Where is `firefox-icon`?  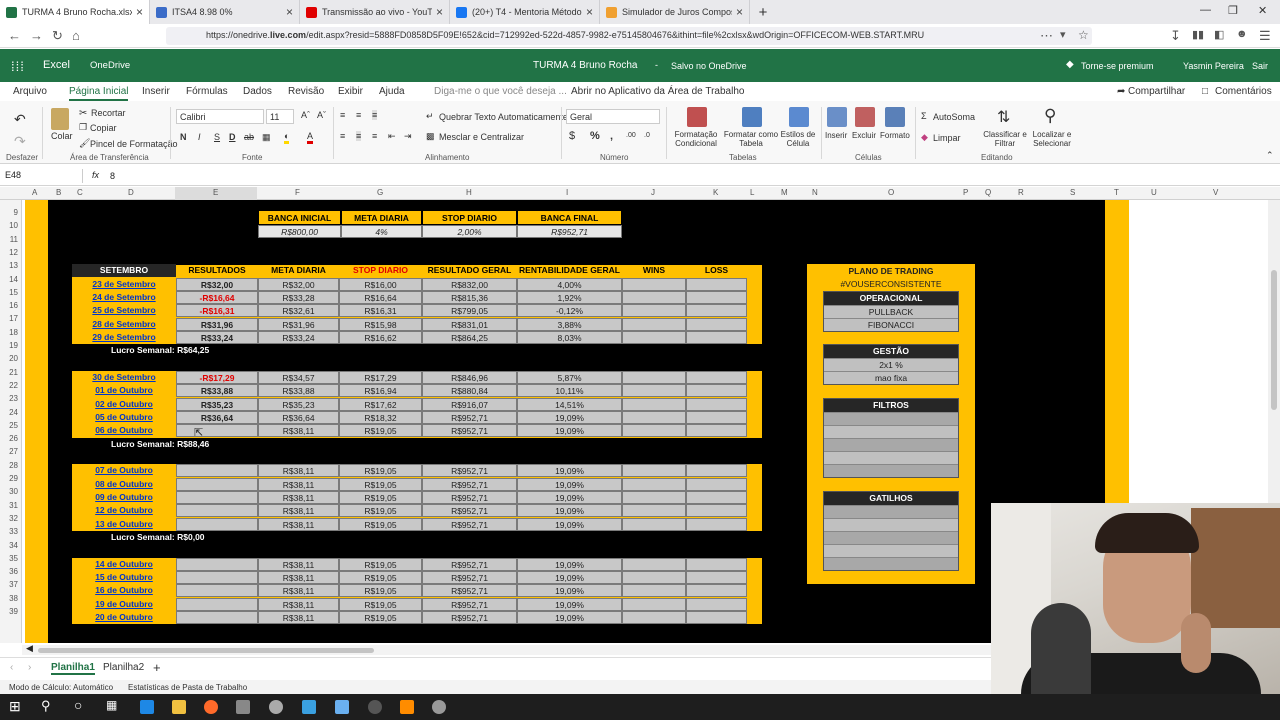 firefox-icon is located at coordinates (211, 707).